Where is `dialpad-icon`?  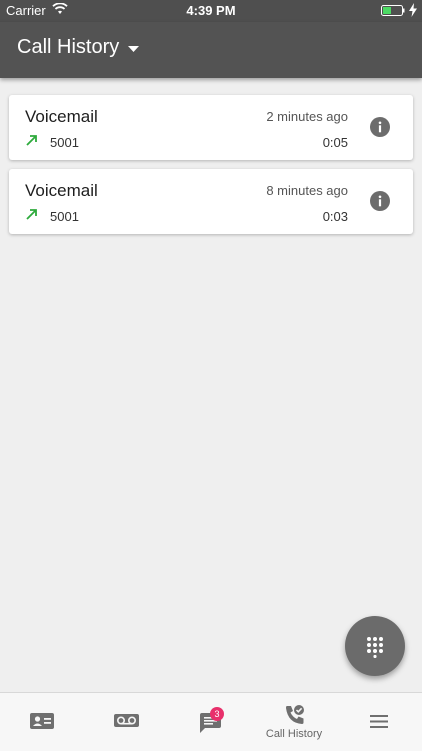 dialpad-icon is located at coordinates (375, 647).